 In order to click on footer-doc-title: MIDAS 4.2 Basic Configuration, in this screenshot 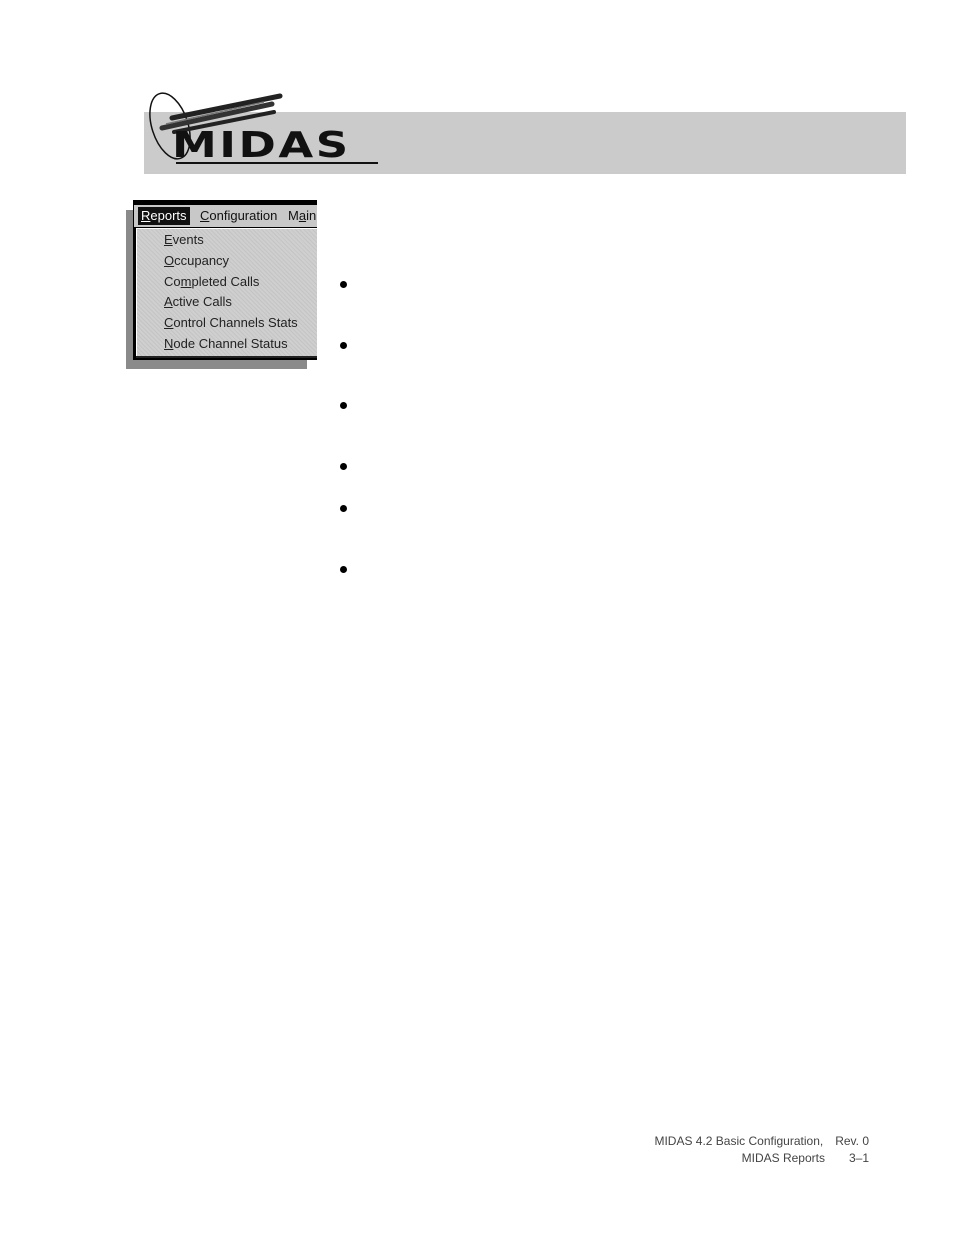, I will do `click(739, 1141)`.